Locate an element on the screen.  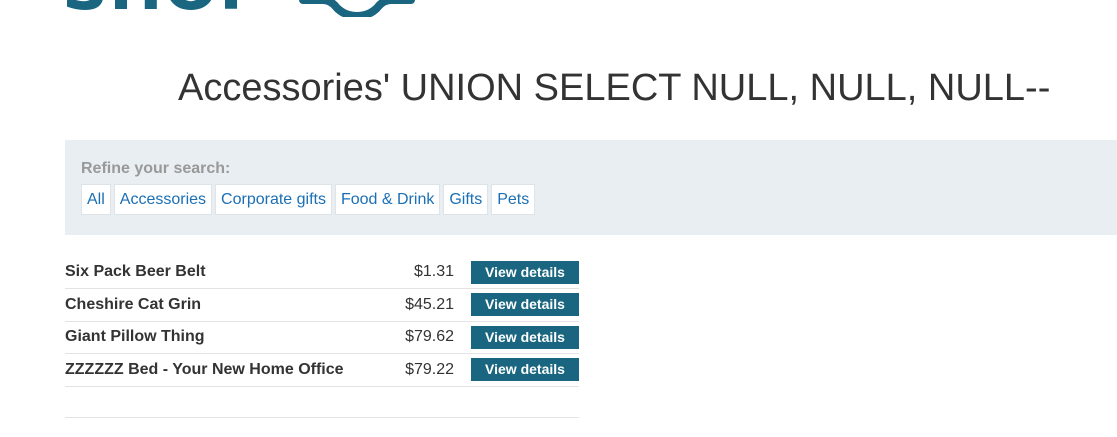
filter-food-drink-link: Food & Drink is located at coordinates (387, 199).